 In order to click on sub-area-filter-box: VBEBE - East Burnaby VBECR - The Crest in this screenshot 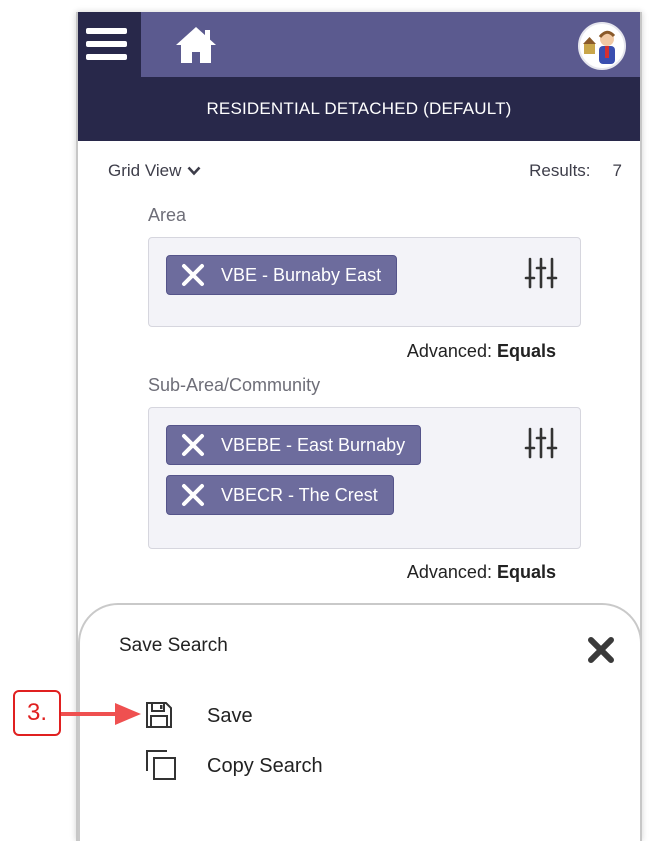, I will do `click(364, 478)`.